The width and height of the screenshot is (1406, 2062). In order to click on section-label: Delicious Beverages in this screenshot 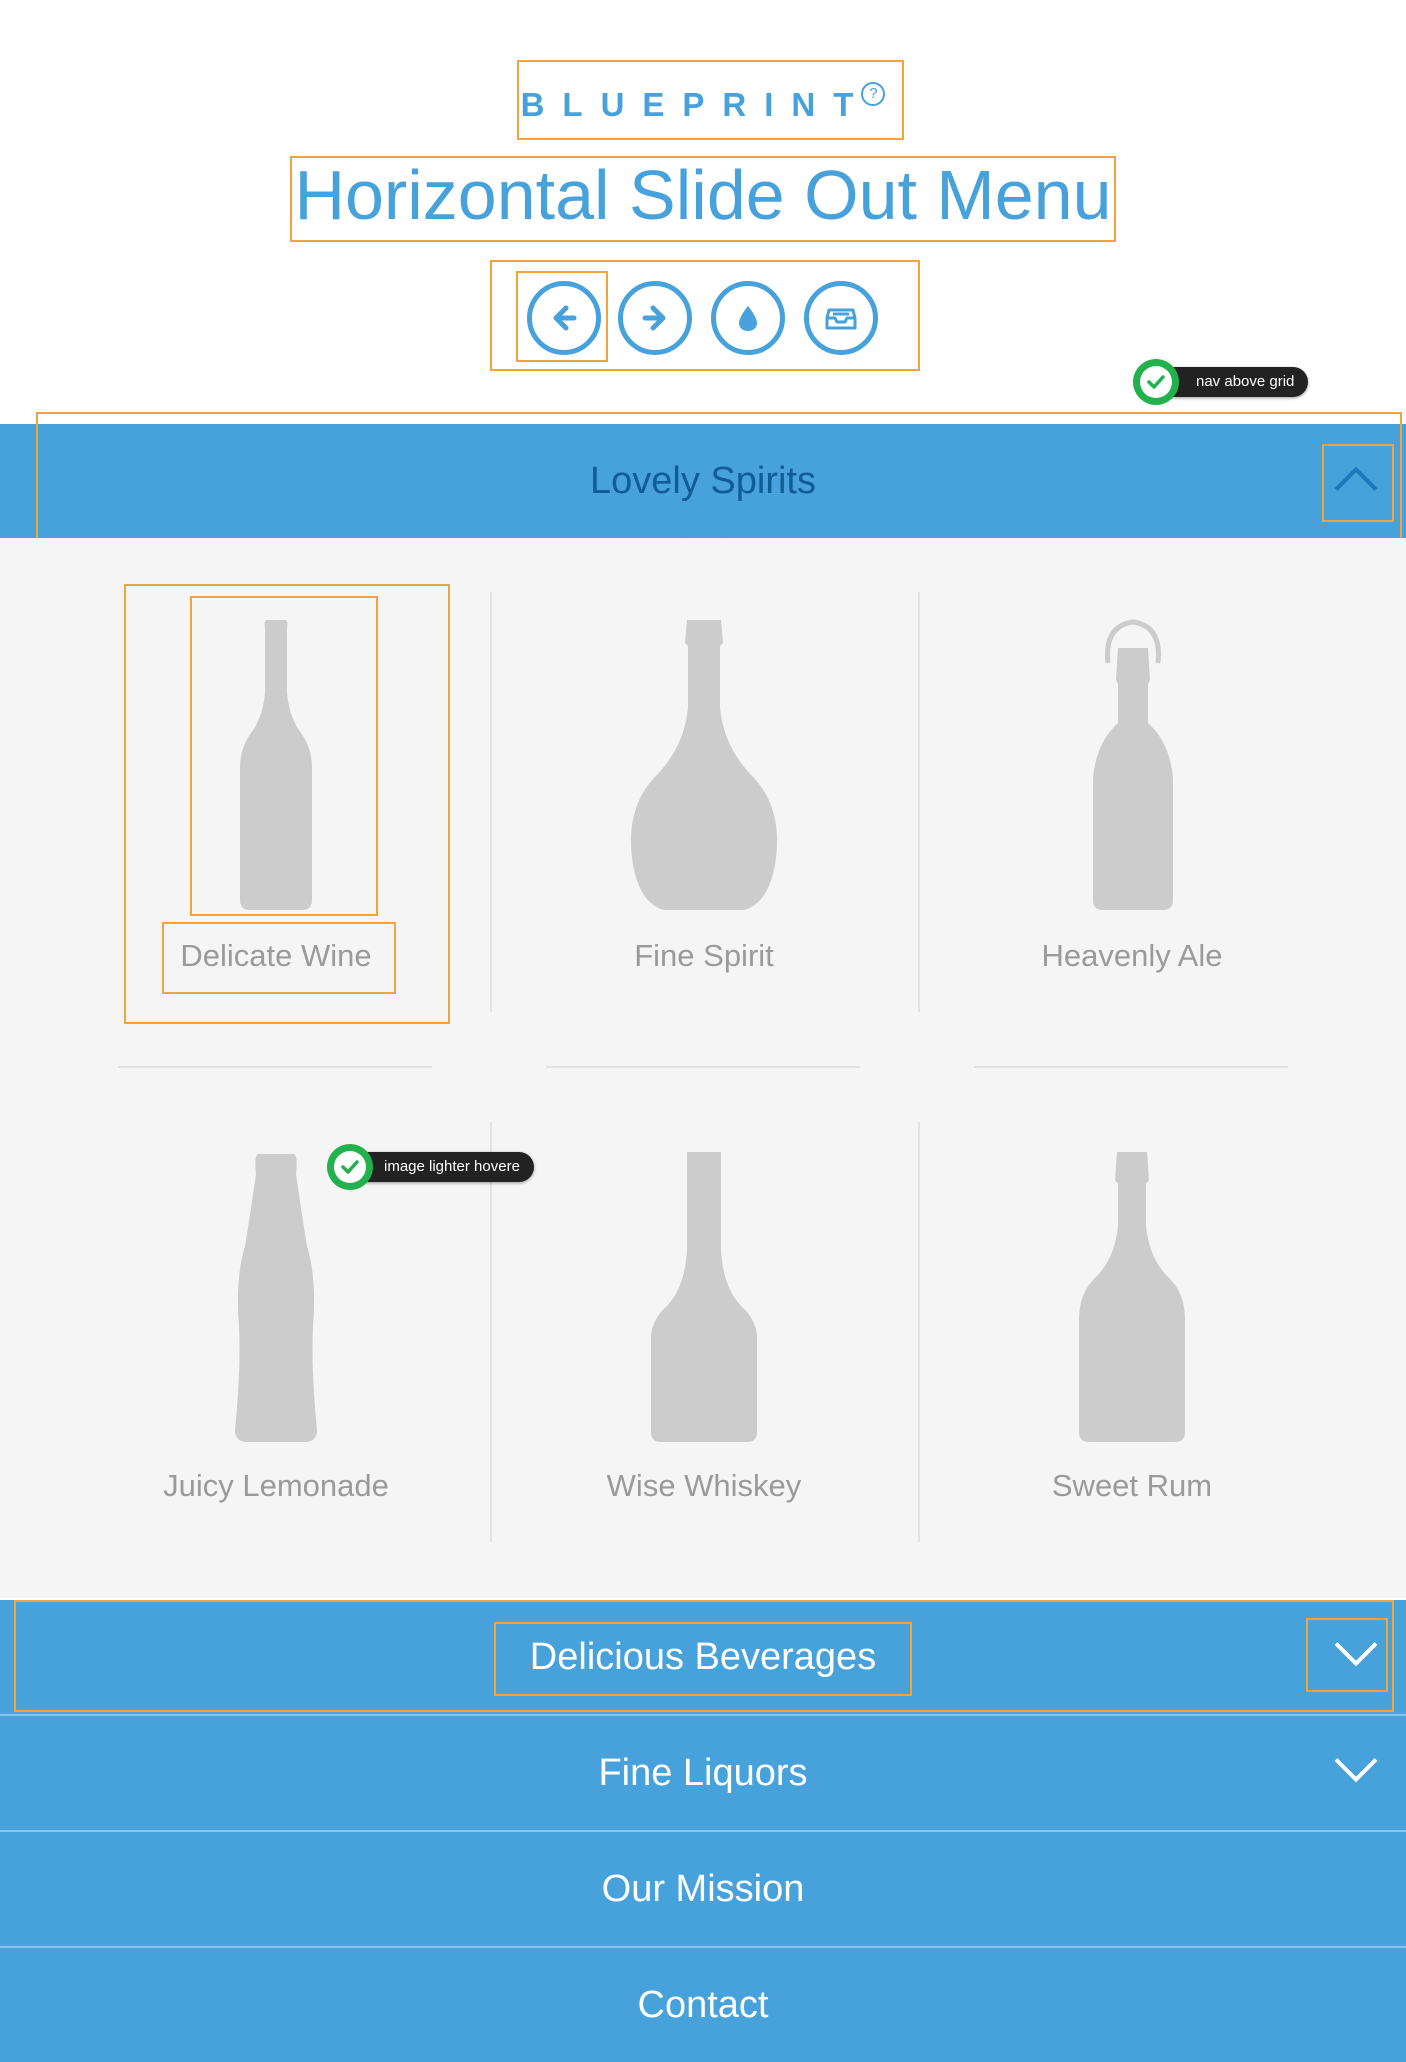, I will do `click(703, 1656)`.